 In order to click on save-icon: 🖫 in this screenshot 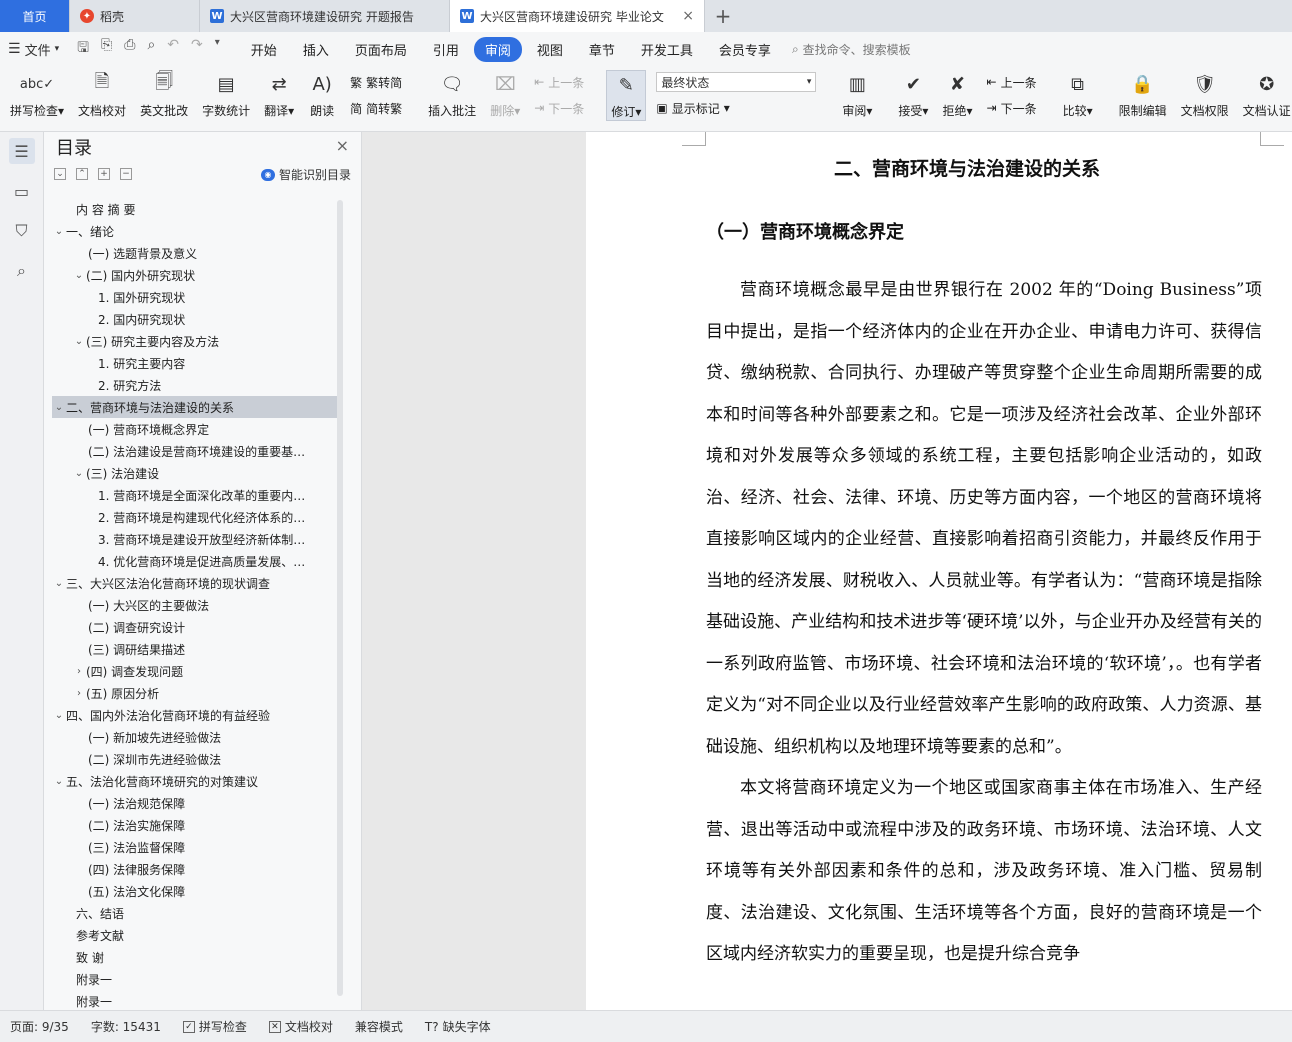, I will do `click(83, 49)`.